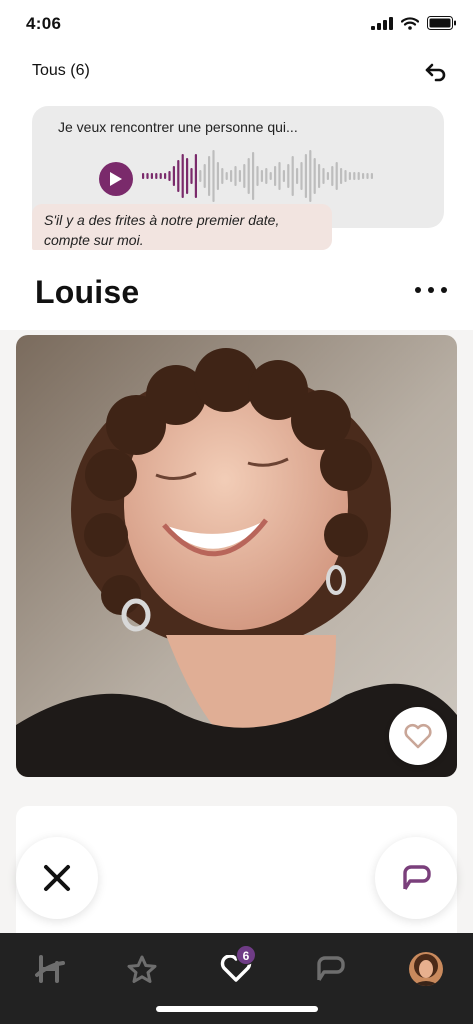  I want to click on chat-icon, so click(331, 968).